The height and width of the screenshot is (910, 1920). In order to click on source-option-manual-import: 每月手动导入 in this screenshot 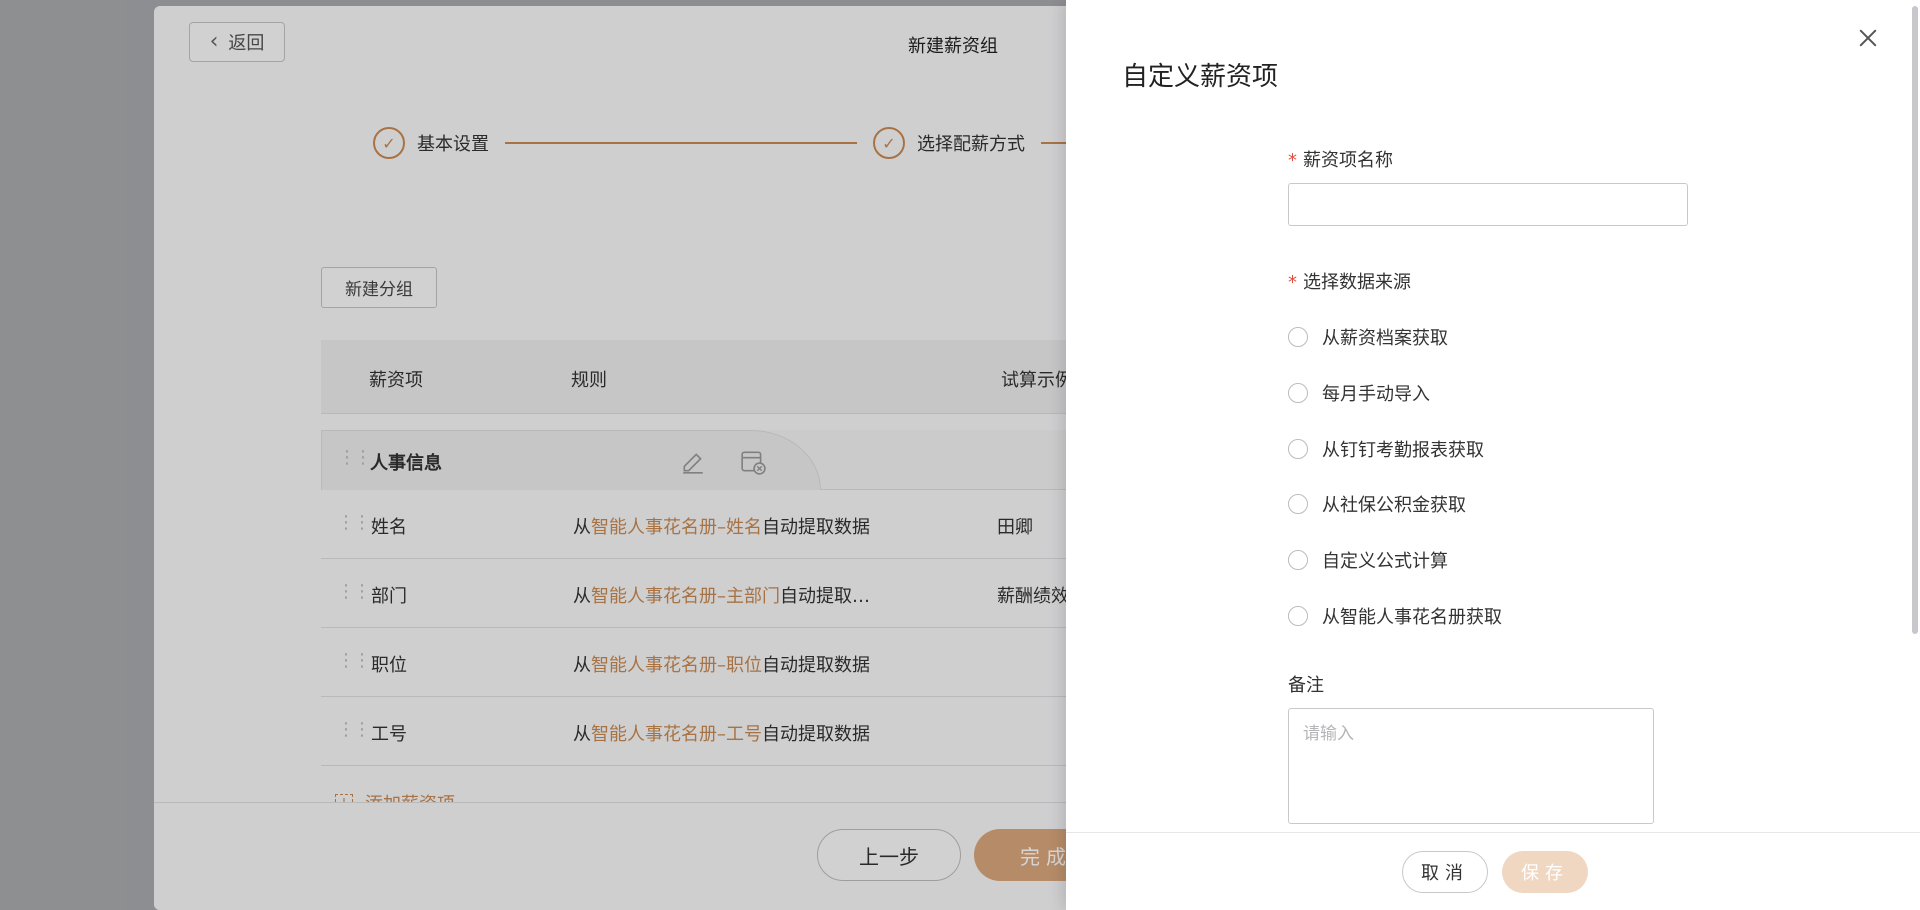, I will do `click(1359, 393)`.